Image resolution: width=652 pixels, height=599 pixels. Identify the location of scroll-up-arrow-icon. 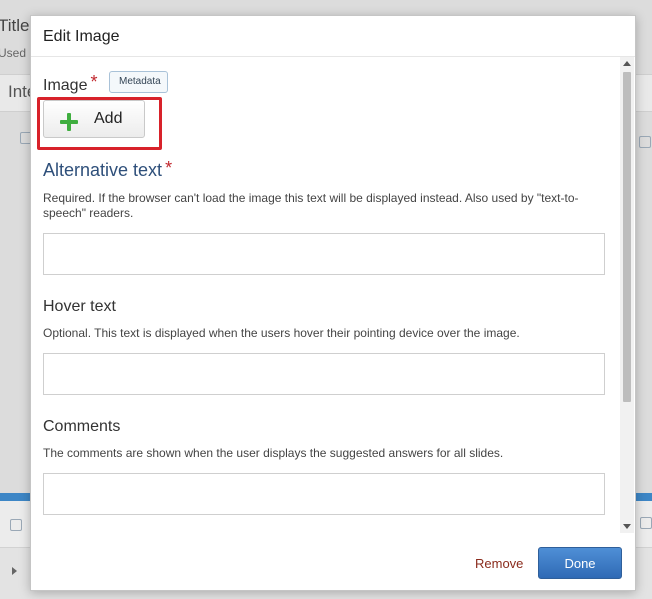
(627, 63).